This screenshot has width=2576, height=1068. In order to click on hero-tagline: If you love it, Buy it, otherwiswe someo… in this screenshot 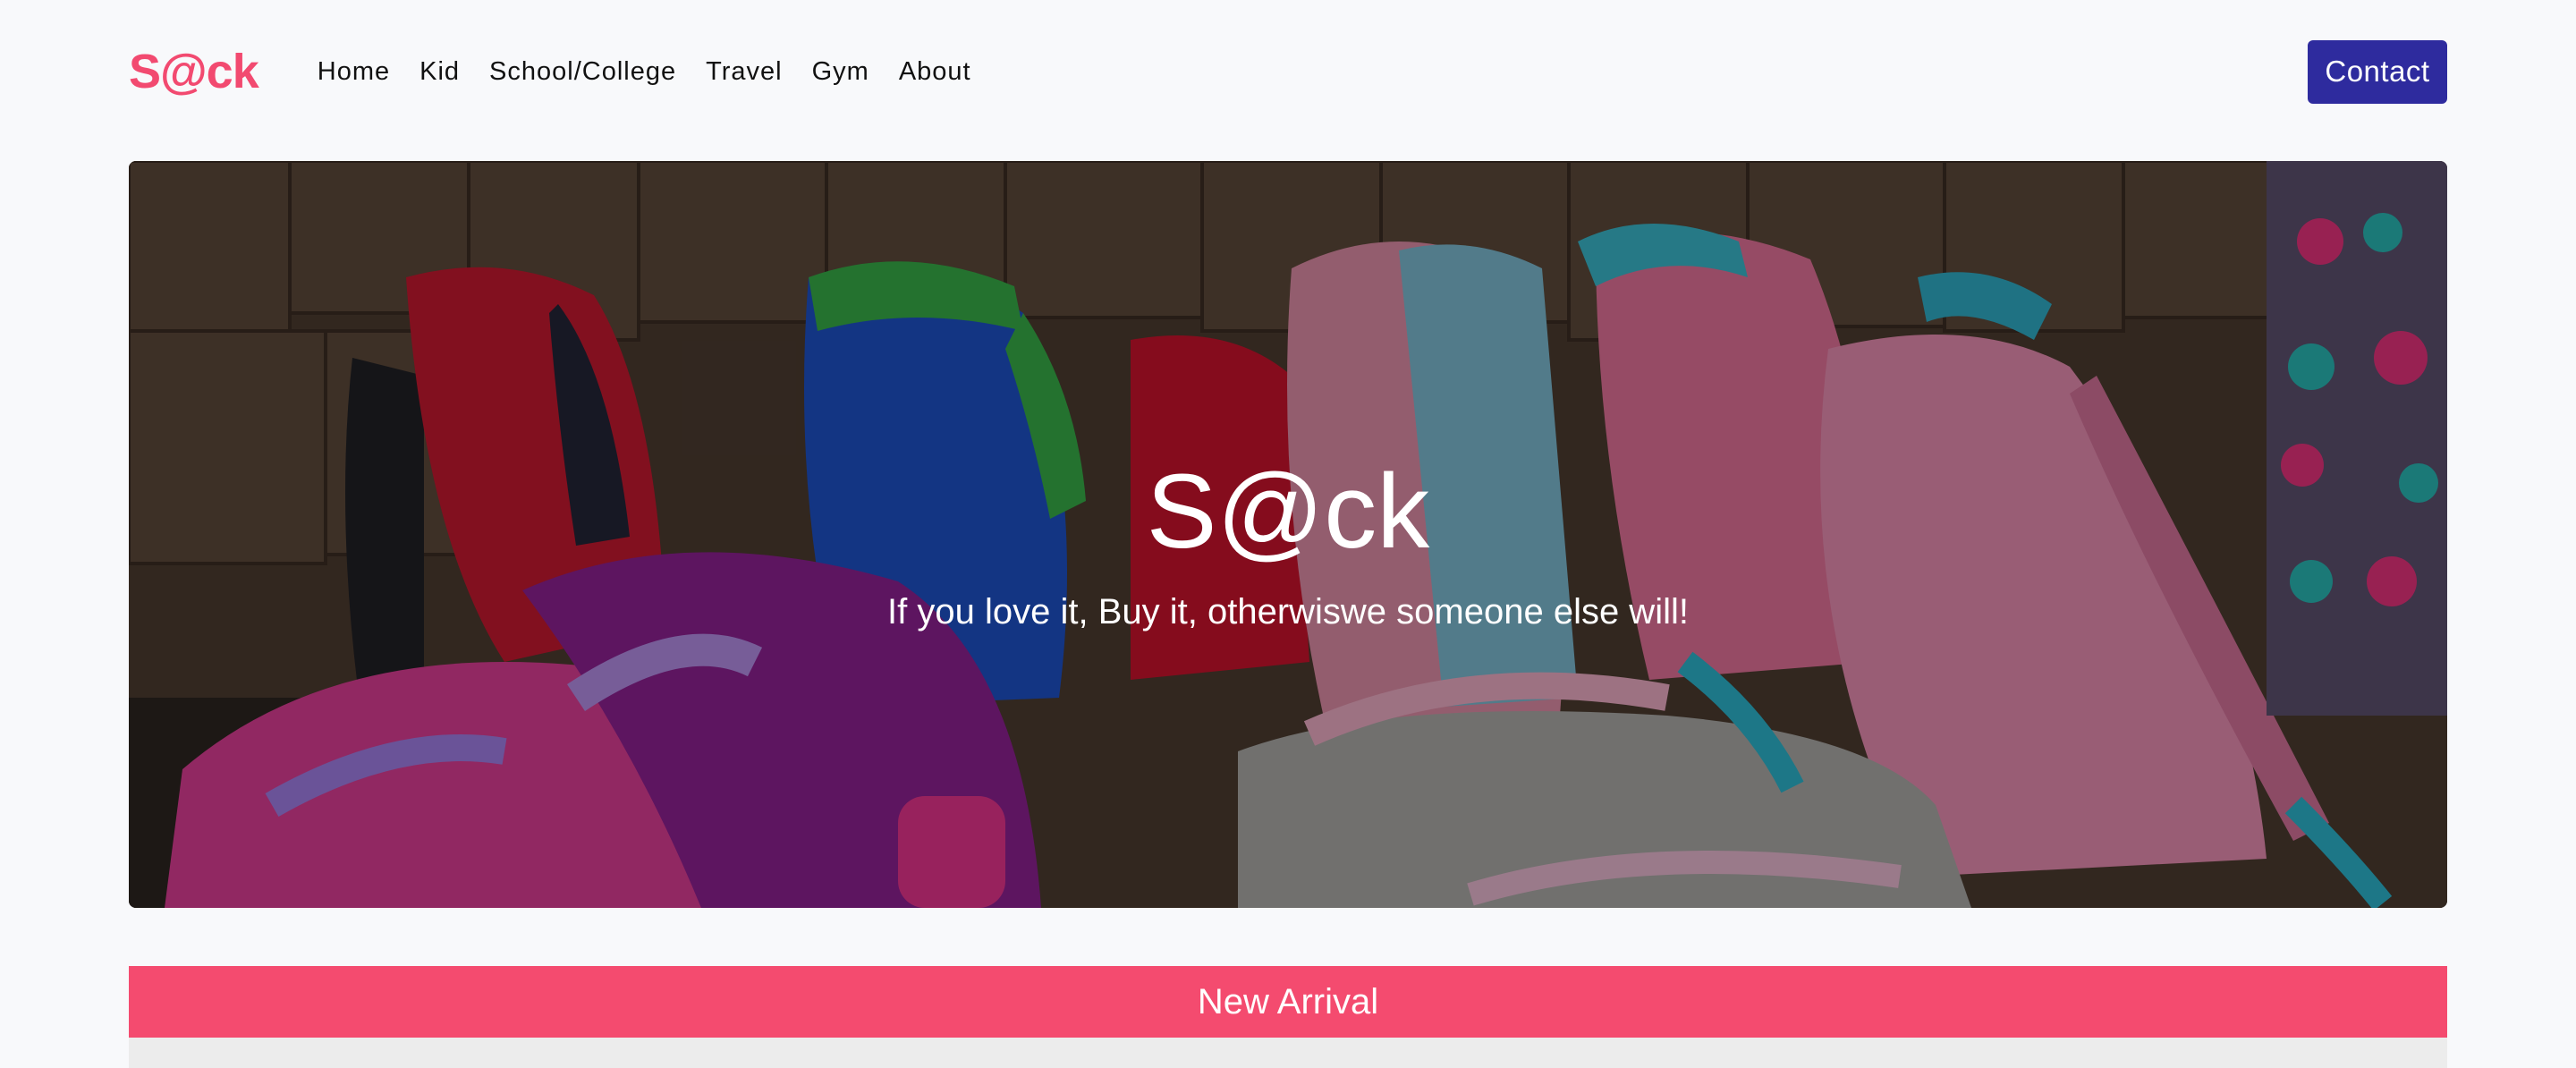, I will do `click(1288, 611)`.